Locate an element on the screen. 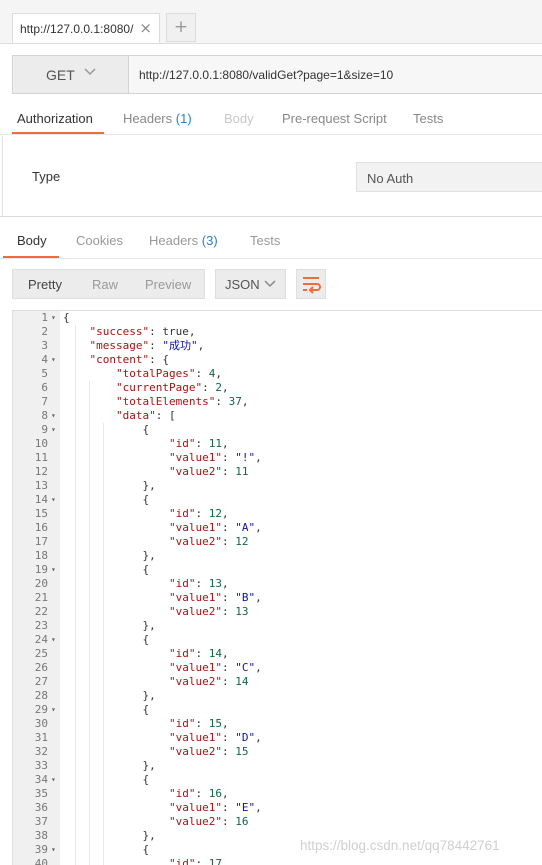 The image size is (542, 865). line-number: 8 is located at coordinates (44, 415).